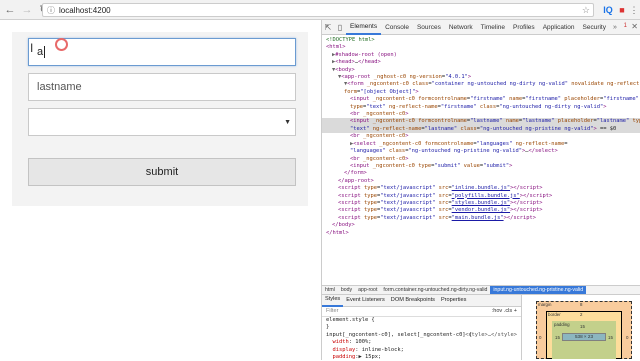 This screenshot has height=361, width=640. I want to click on info-icon: ⓘ, so click(51, 10).